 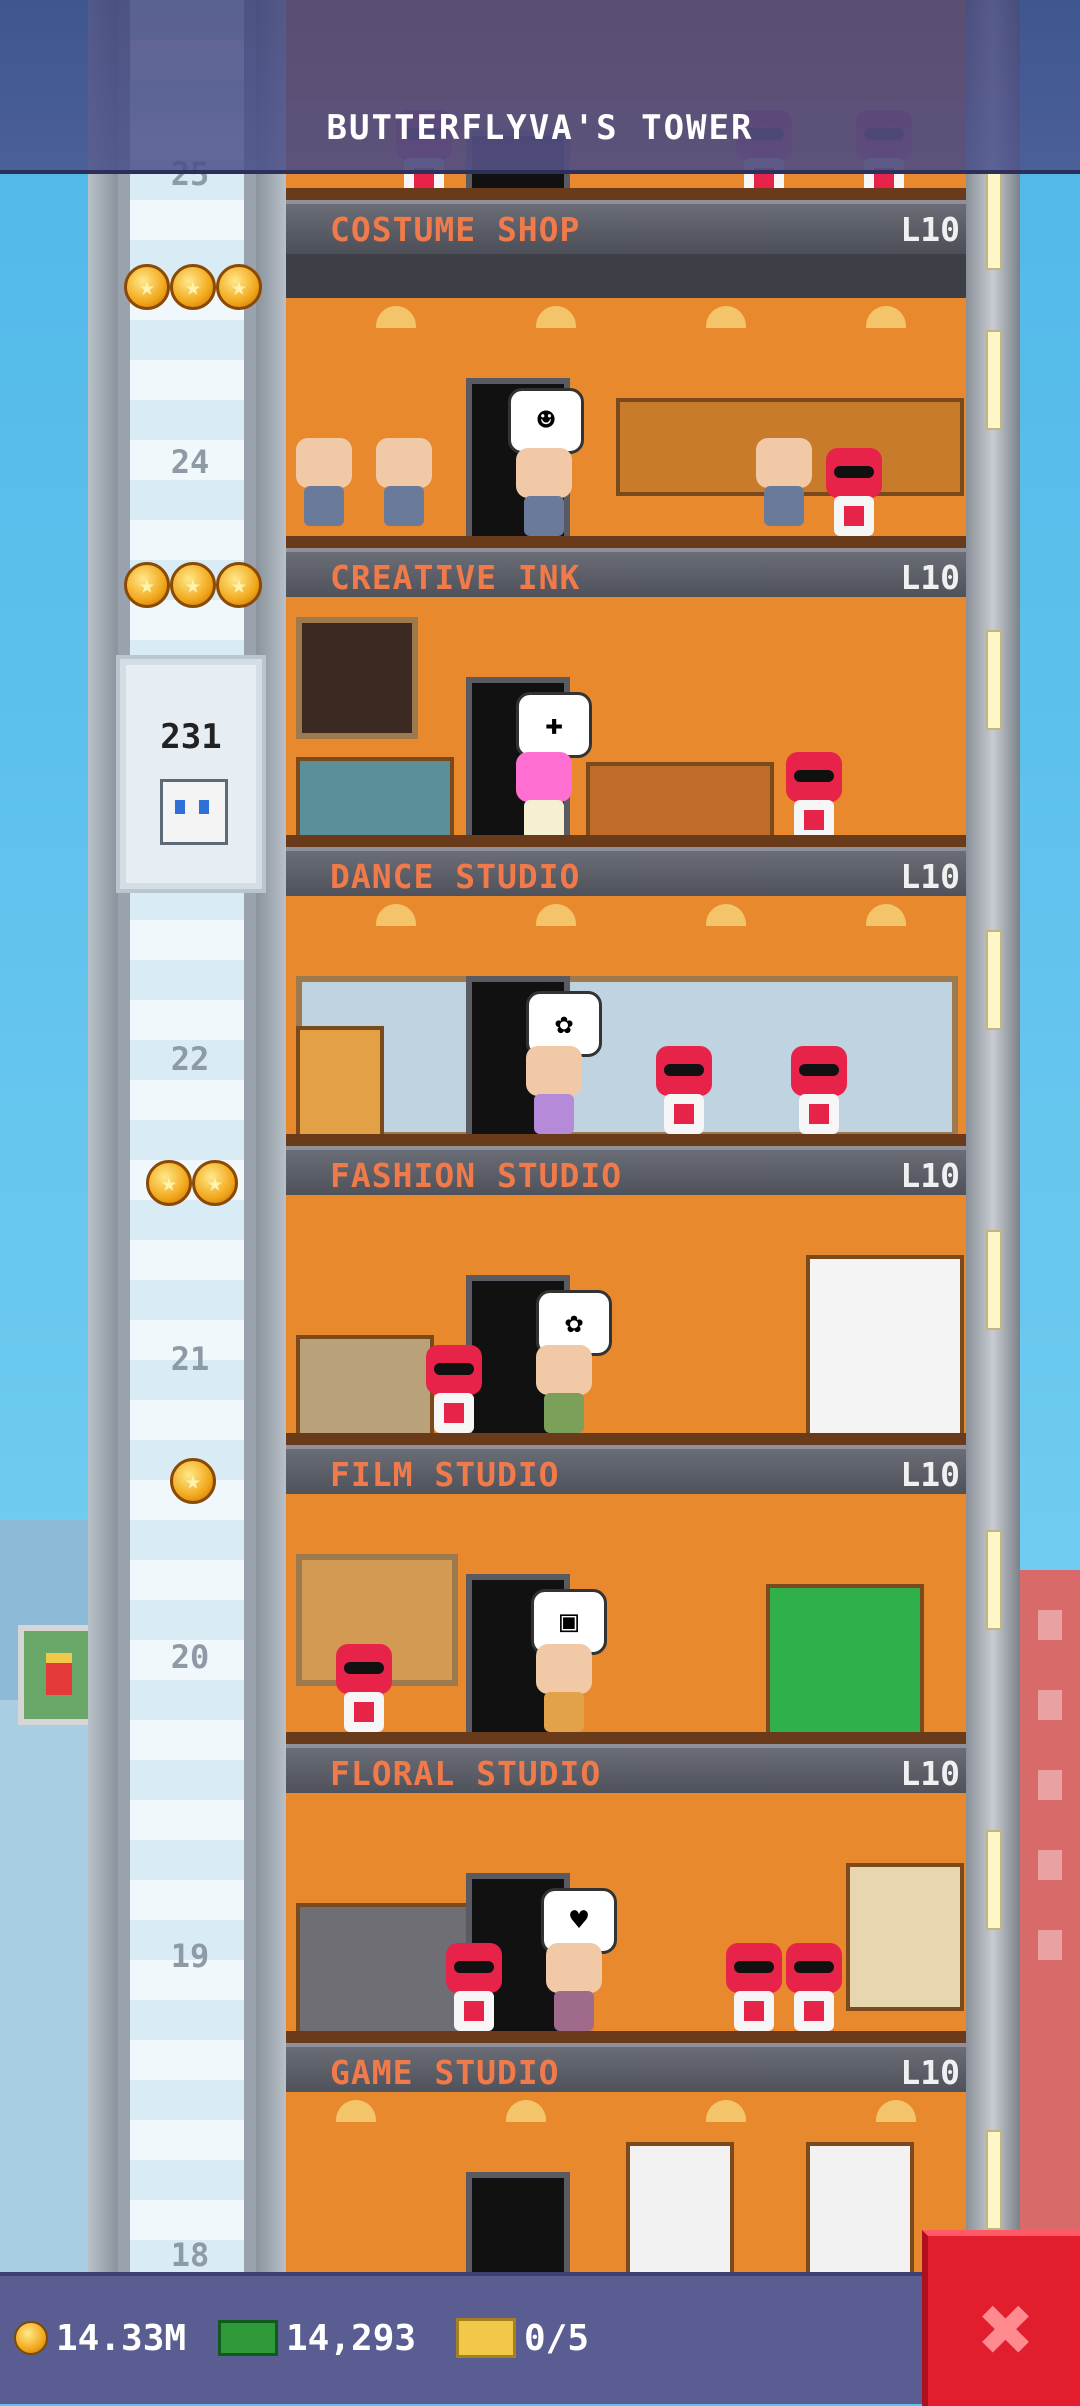 What do you see at coordinates (1007, 2329) in the screenshot?
I see `close-icon: ✖` at bounding box center [1007, 2329].